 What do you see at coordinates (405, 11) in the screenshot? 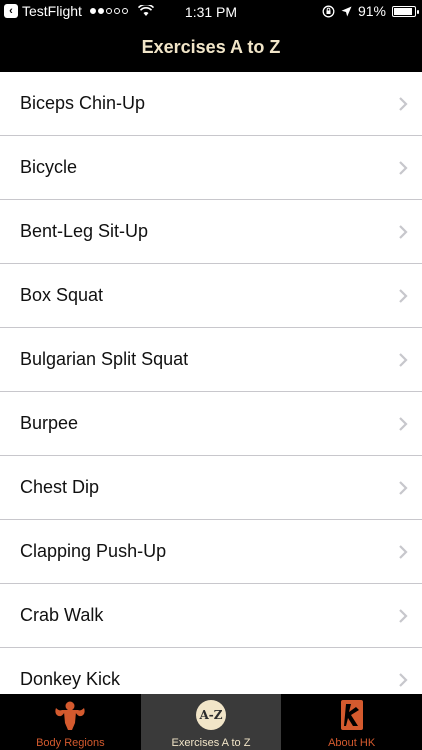
I see `battery-icon` at bounding box center [405, 11].